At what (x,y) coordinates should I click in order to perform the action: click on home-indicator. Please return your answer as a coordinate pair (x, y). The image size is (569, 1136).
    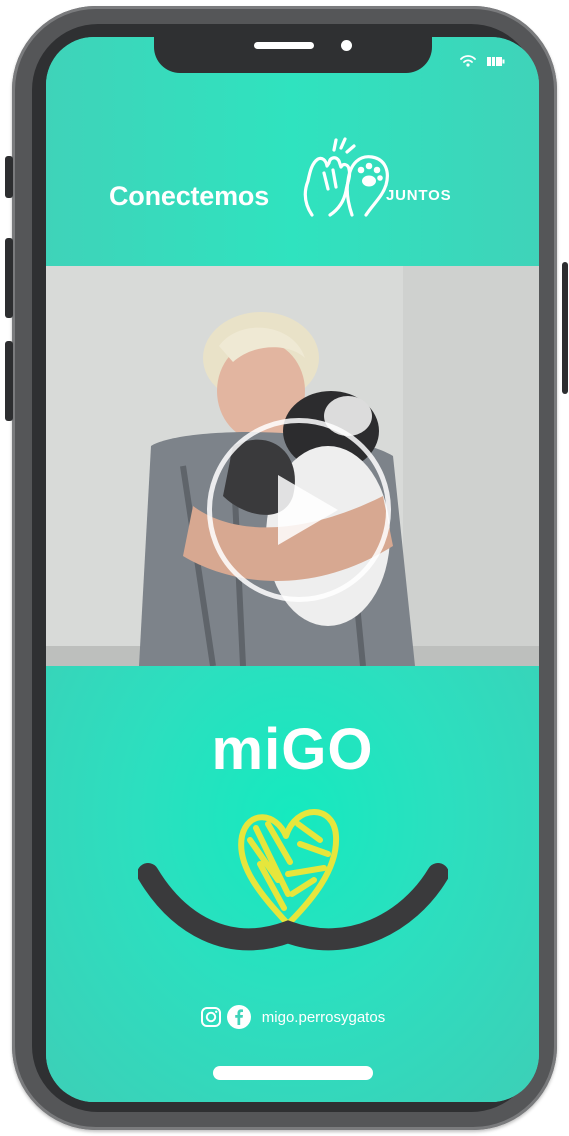
    Looking at the image, I should click on (293, 1073).